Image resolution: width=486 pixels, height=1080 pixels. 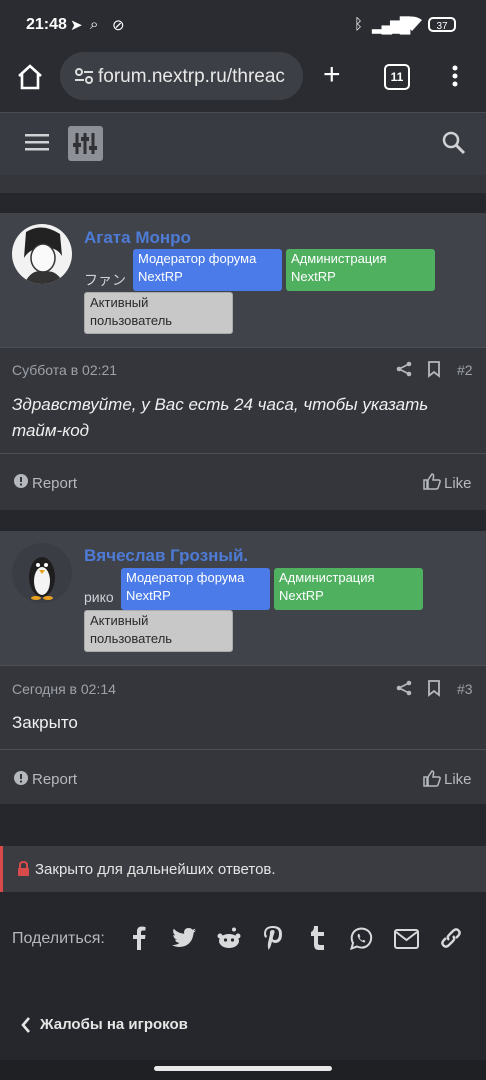 What do you see at coordinates (359, 24) in the screenshot?
I see `bluetooth-icon: ᛒ` at bounding box center [359, 24].